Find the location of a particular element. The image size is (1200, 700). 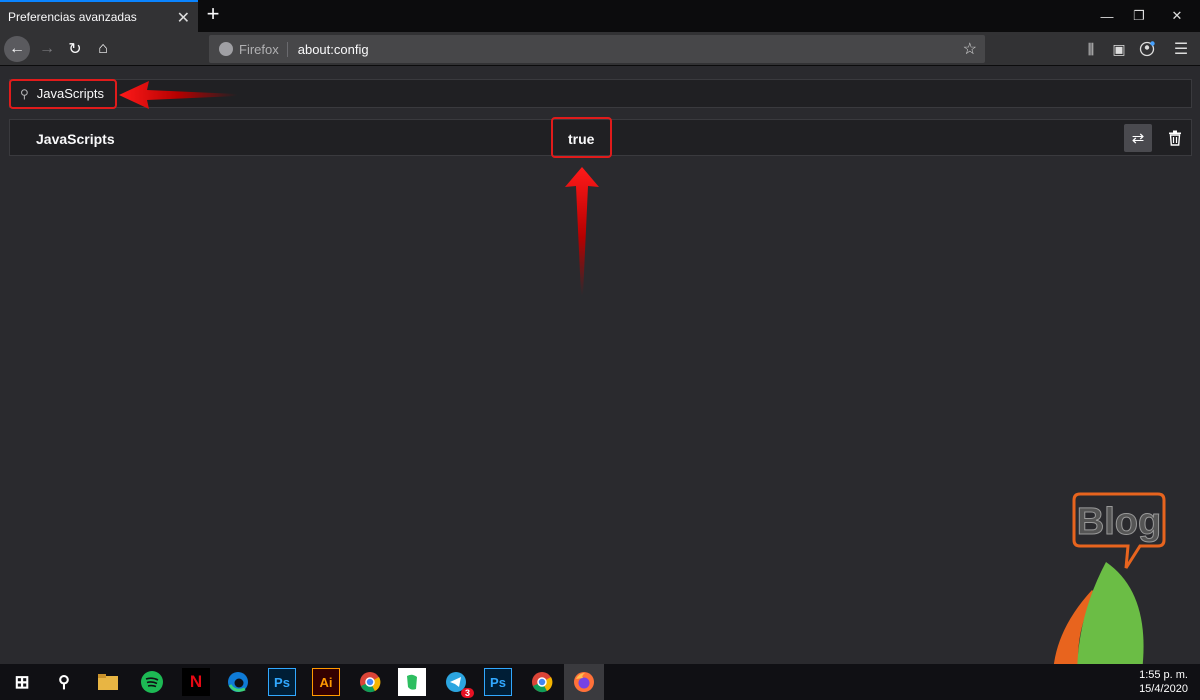

library-icon: ⫼ is located at coordinates (1091, 48).